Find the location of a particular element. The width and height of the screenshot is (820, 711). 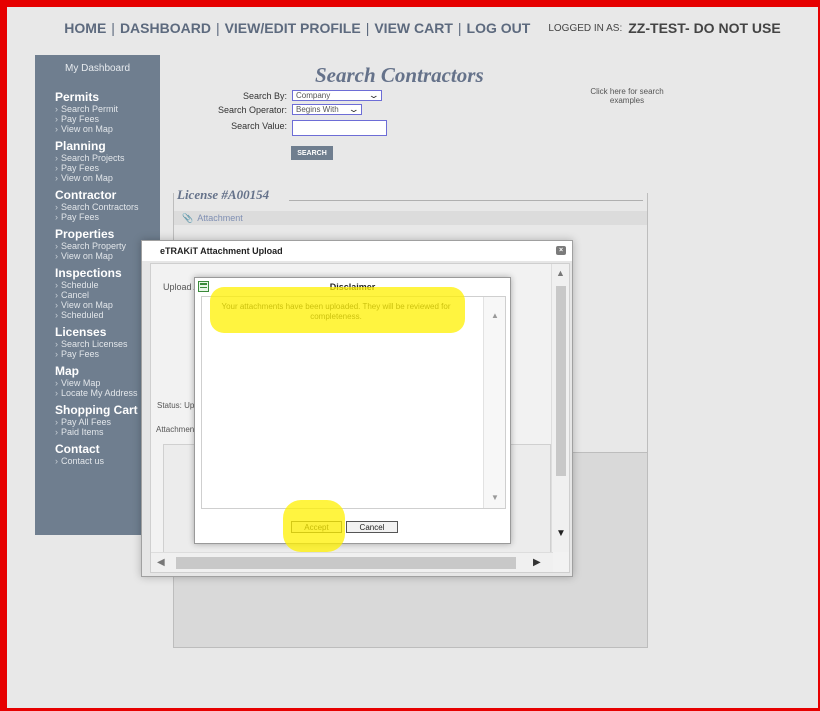

close-icon: × is located at coordinates (561, 250).